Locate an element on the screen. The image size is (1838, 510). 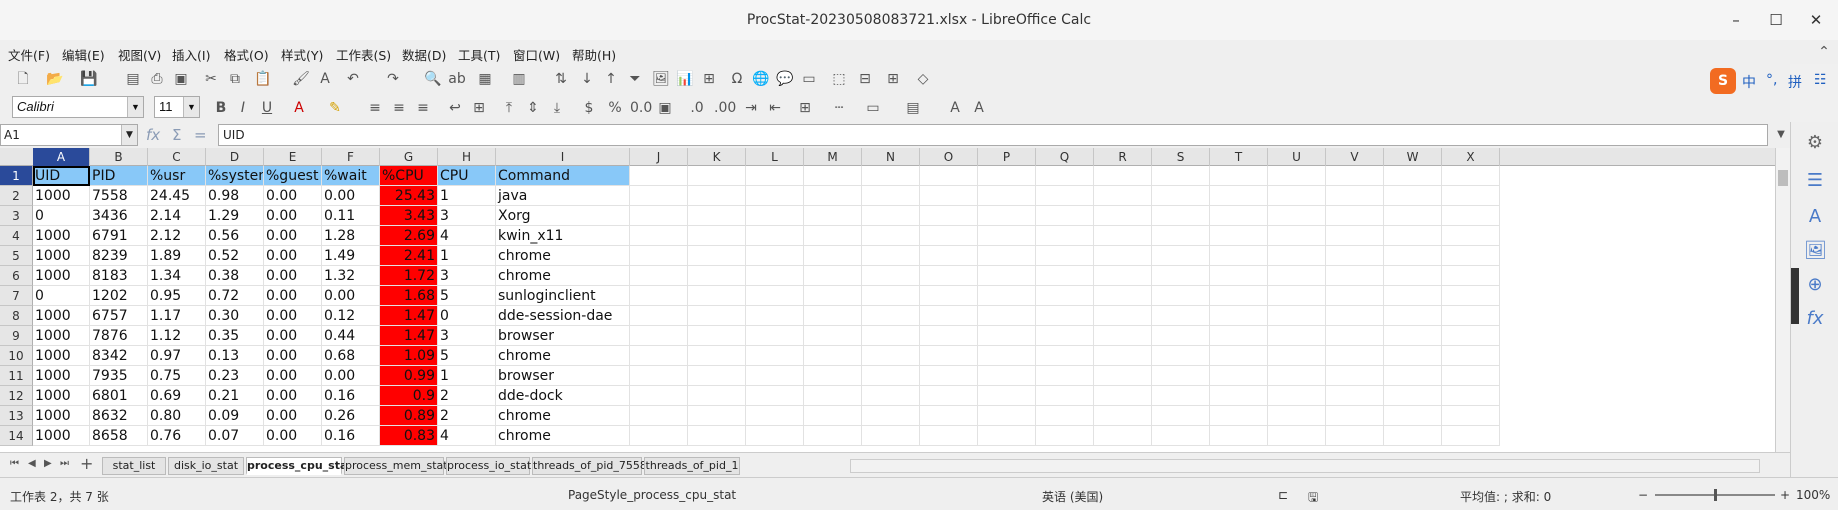
insert-image-icon: 🖼 is located at coordinates (661, 79).